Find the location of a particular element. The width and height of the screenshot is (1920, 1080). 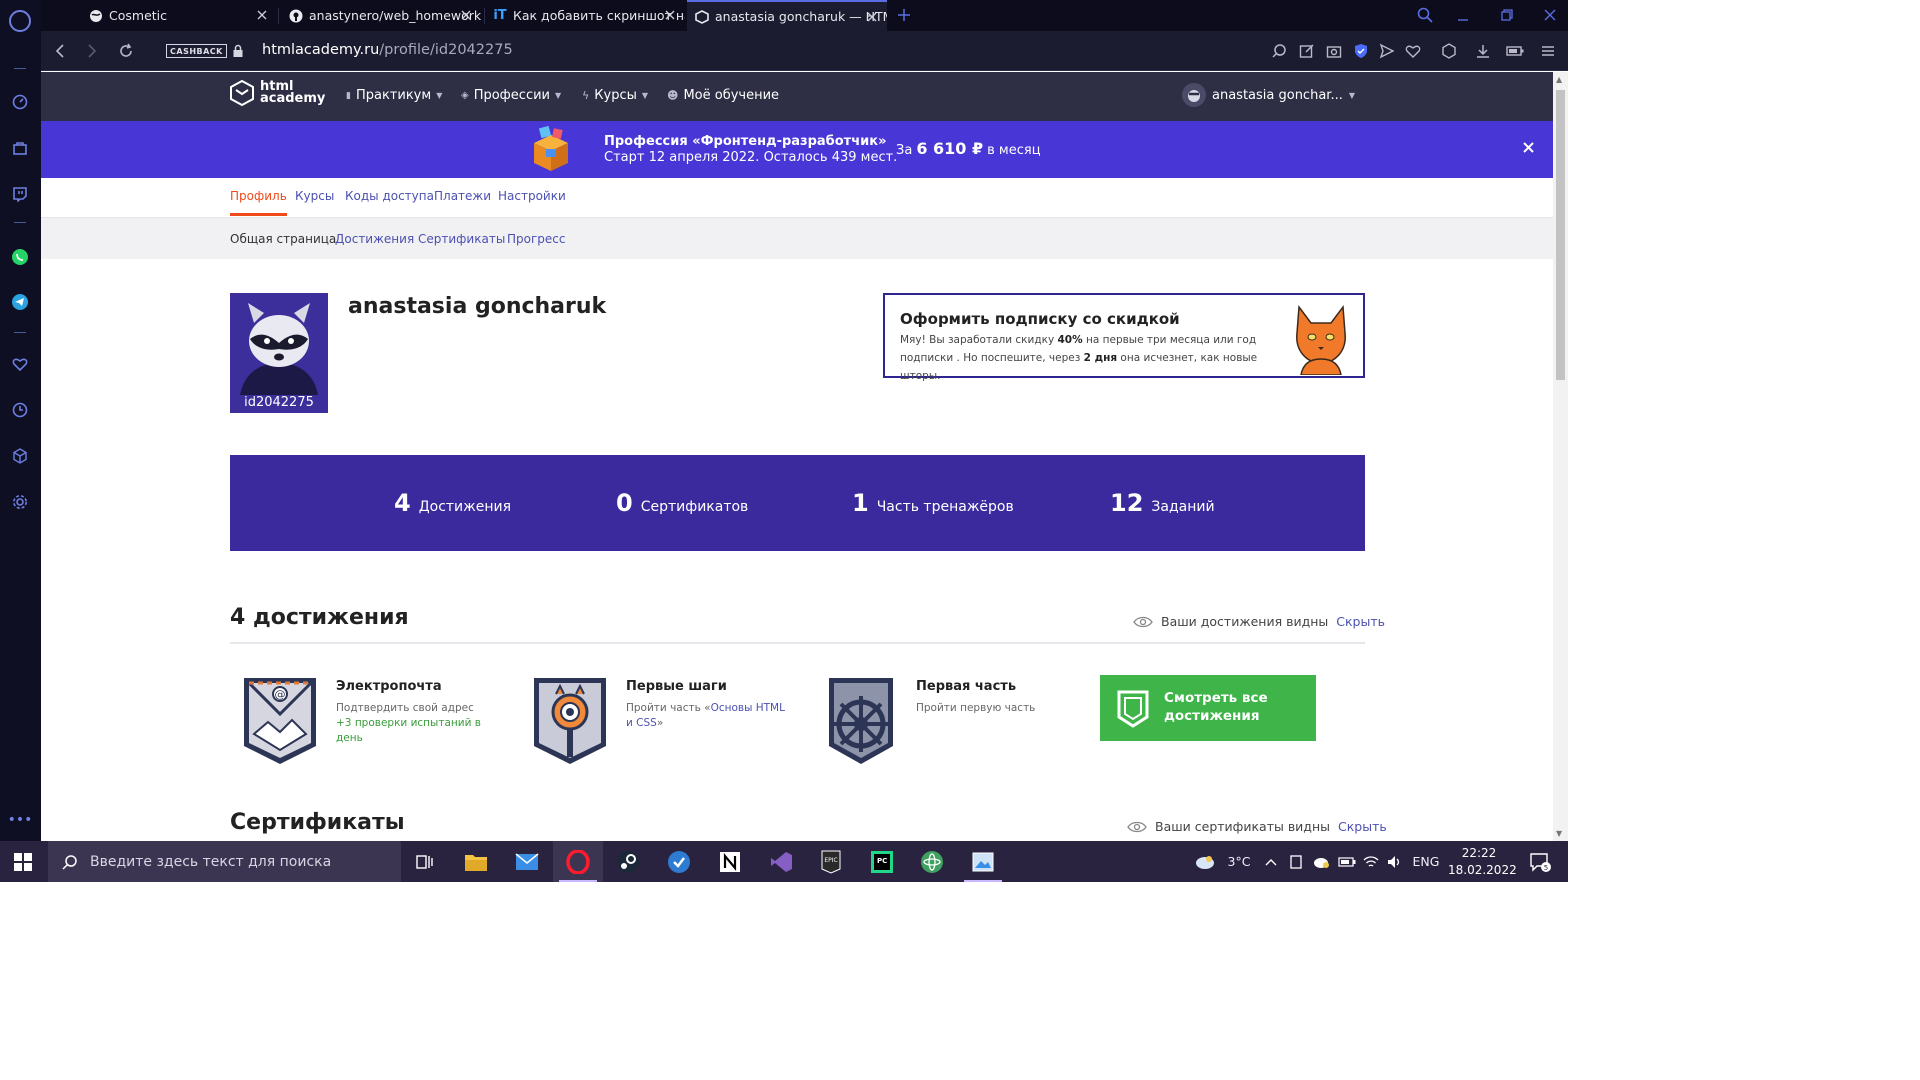

scroll-down-icon: ▼ is located at coordinates (1559, 833).